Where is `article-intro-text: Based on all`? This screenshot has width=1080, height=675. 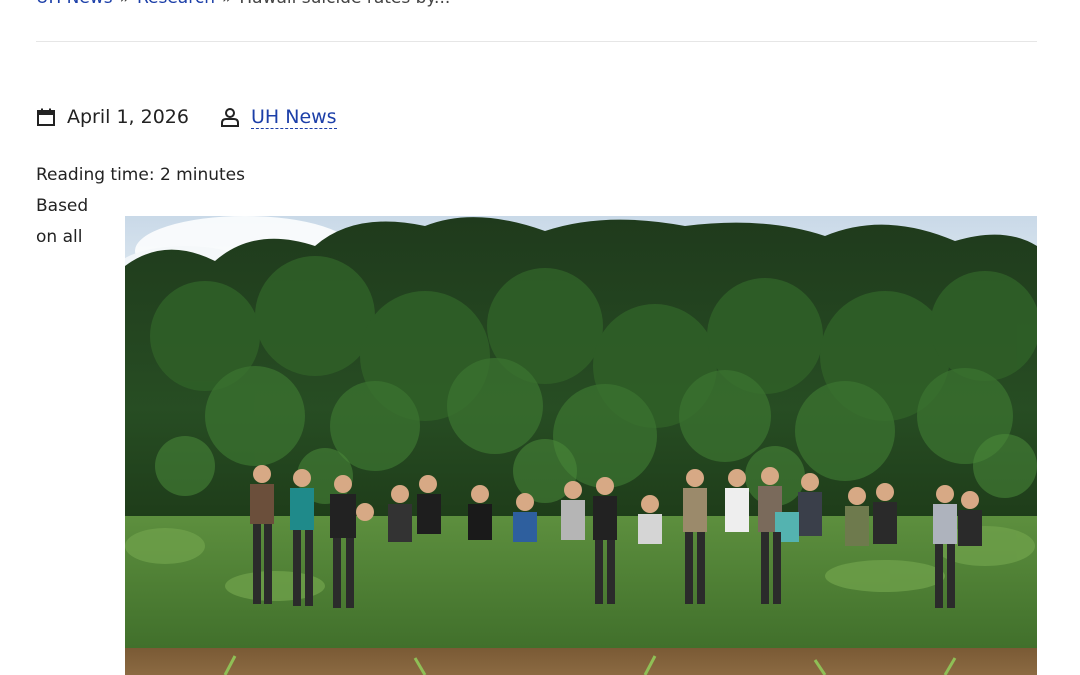 article-intro-text: Based on all is located at coordinates (76, 222).